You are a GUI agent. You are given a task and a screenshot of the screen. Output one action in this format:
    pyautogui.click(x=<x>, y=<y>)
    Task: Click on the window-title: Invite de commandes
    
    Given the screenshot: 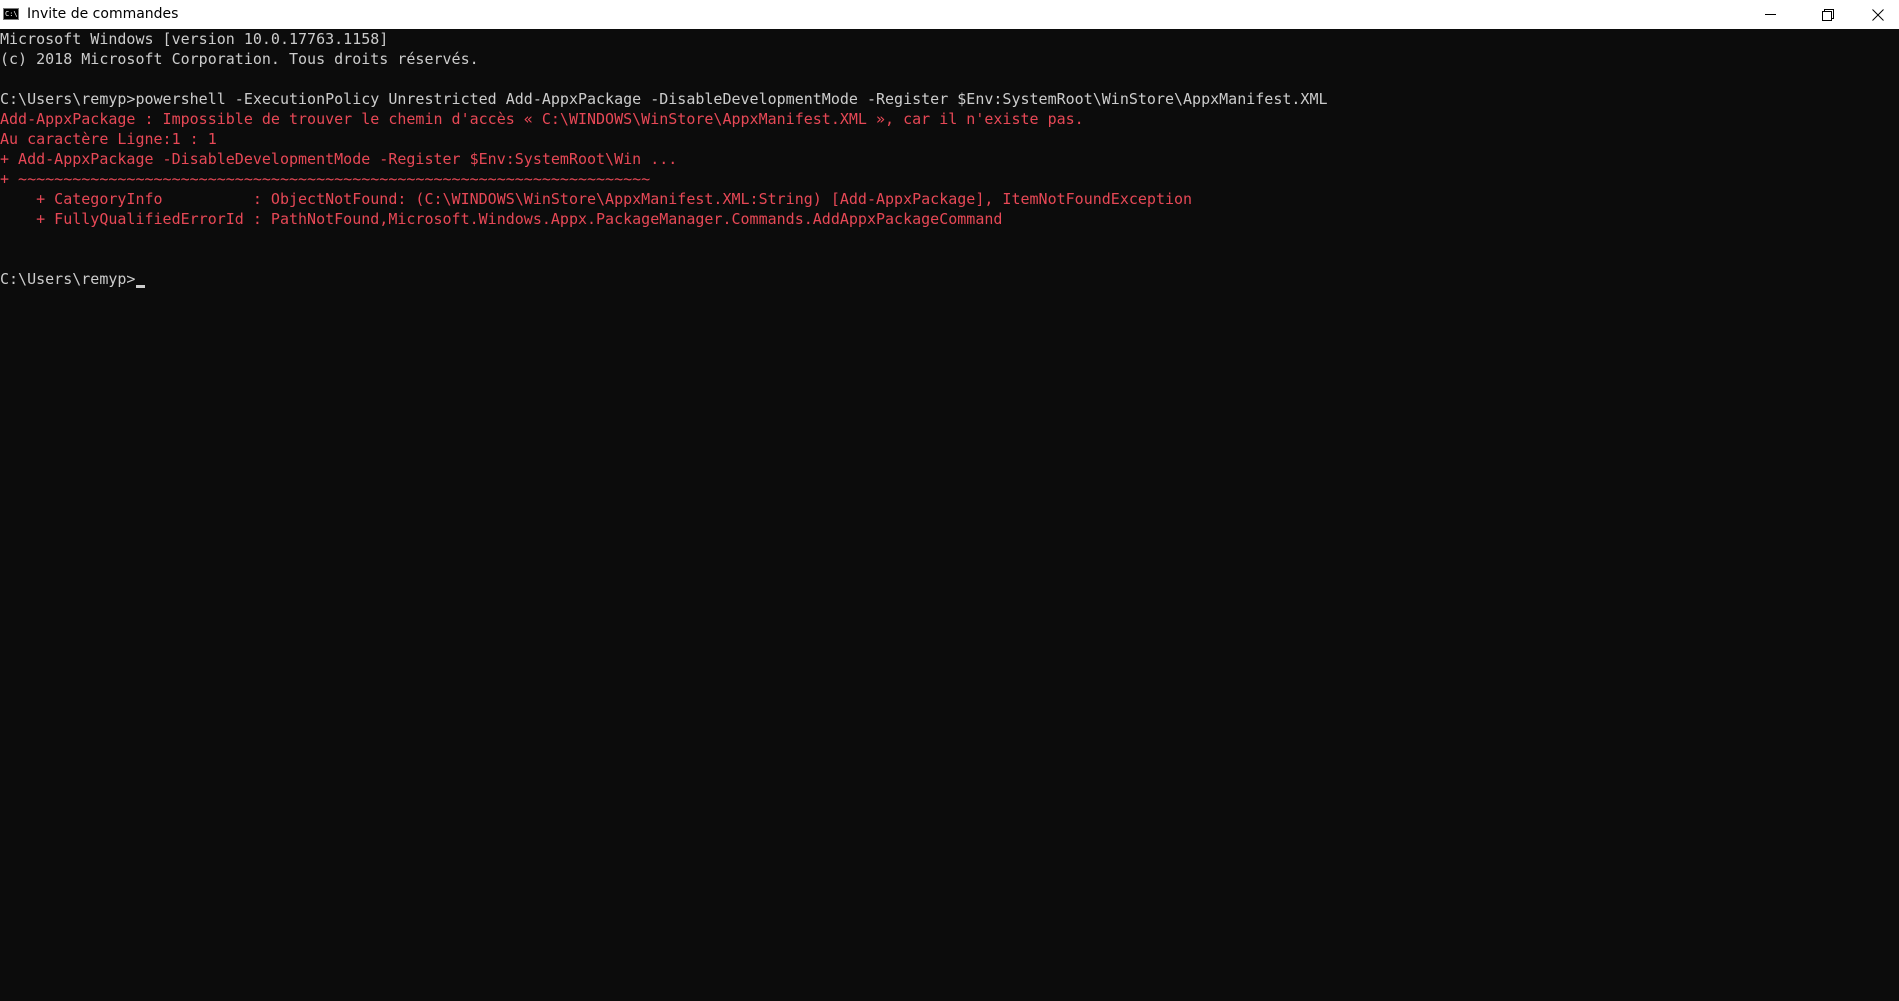 What is the action you would take?
    pyautogui.click(x=103, y=14)
    